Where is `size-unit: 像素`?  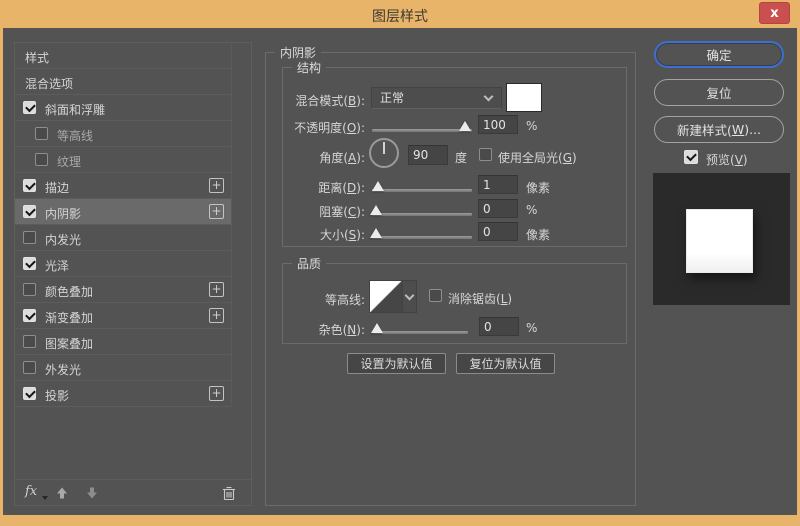 size-unit: 像素 is located at coordinates (538, 235).